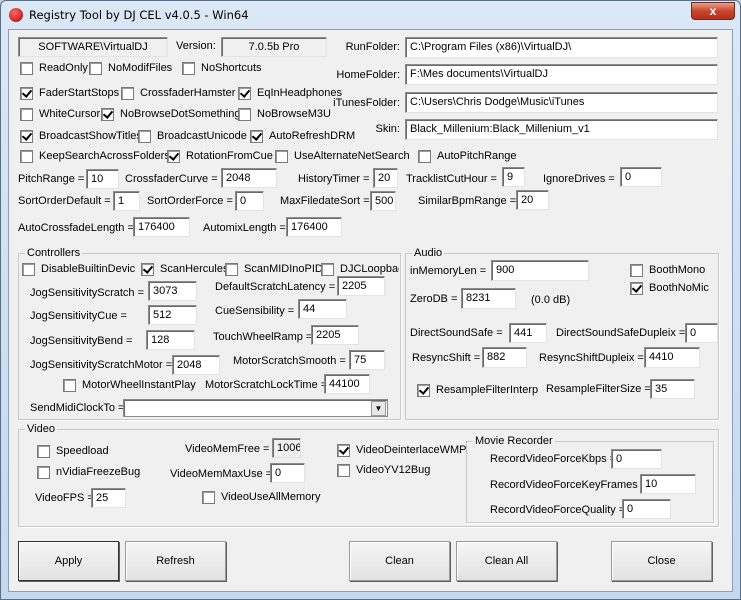 The image size is (741, 600). I want to click on resyncshift-input: 882, so click(504, 357).